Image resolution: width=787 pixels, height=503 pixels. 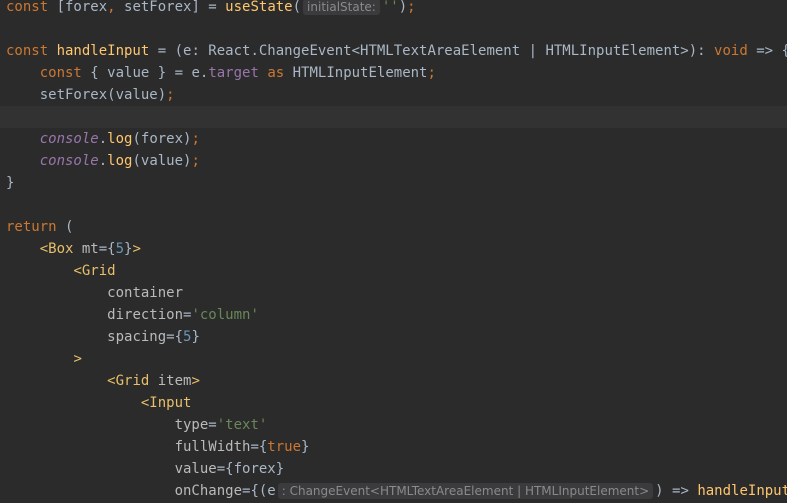 I want to click on keyword-token: as, so click(x=280, y=73).